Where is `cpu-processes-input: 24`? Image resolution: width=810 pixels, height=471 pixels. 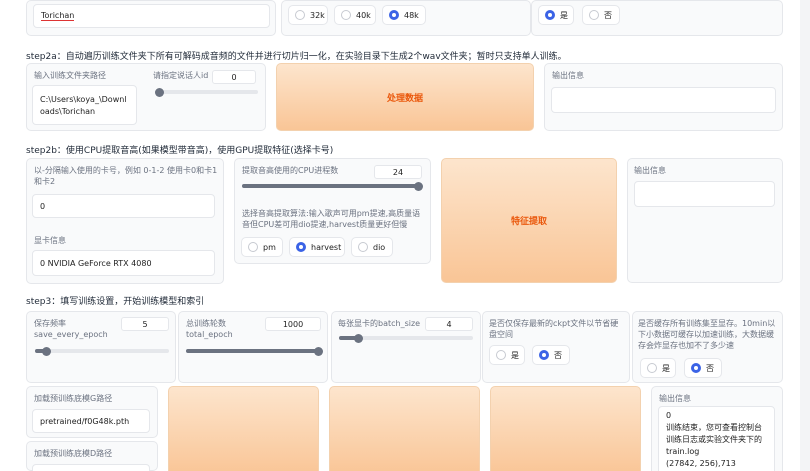
cpu-processes-input: 24 is located at coordinates (398, 172).